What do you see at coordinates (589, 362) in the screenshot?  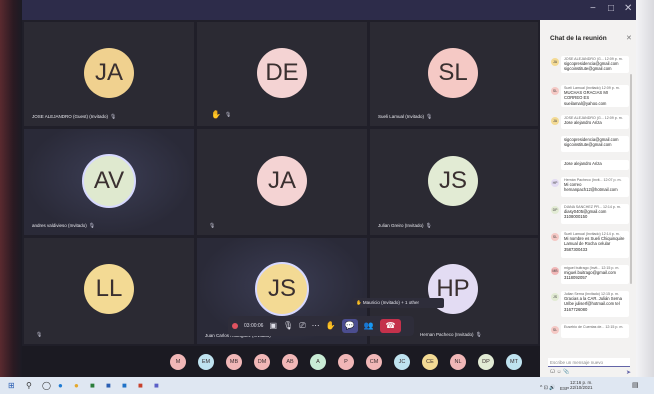 I see `chat-compose-input: Escribe un mensaje nuevo` at bounding box center [589, 362].